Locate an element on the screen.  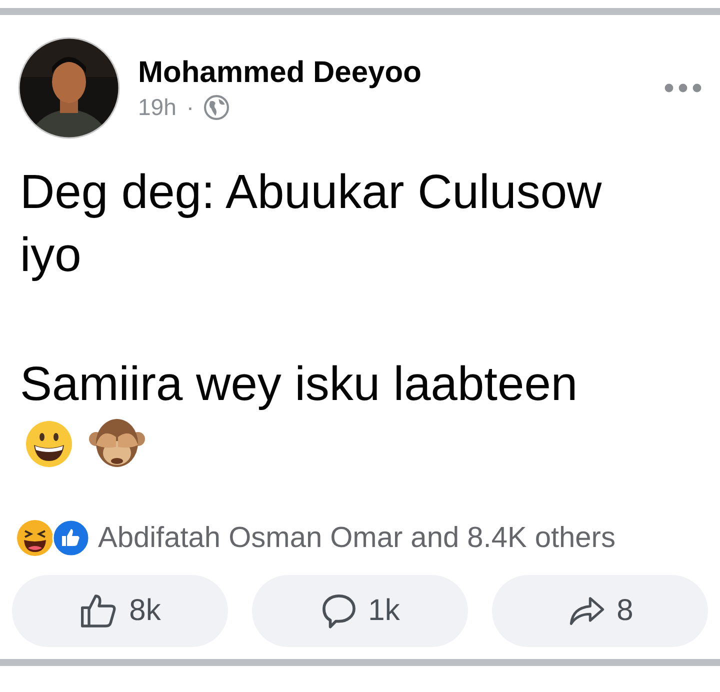
speech-bubble-icon is located at coordinates (339, 611).